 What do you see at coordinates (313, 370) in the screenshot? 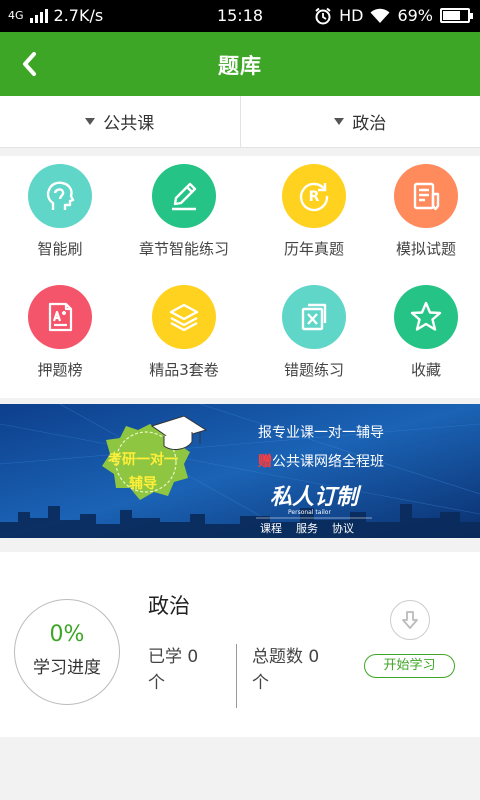
I see `grid-item-label: 错题练习` at bounding box center [313, 370].